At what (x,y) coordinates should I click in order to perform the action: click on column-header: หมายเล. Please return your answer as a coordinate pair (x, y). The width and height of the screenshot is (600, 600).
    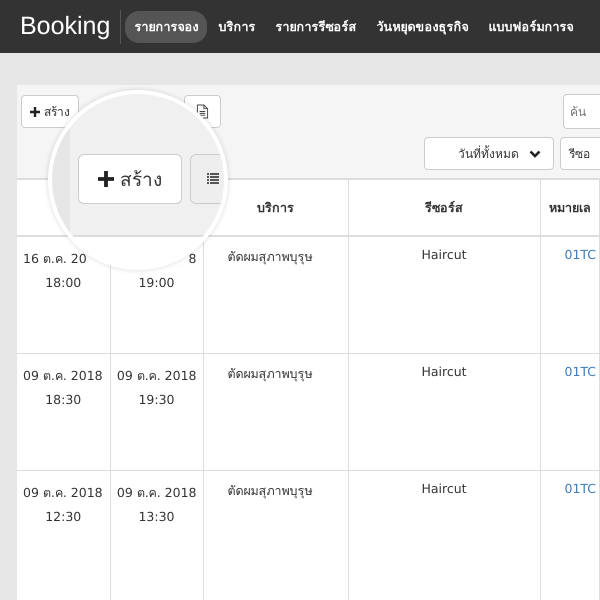
    Looking at the image, I should click on (569, 207).